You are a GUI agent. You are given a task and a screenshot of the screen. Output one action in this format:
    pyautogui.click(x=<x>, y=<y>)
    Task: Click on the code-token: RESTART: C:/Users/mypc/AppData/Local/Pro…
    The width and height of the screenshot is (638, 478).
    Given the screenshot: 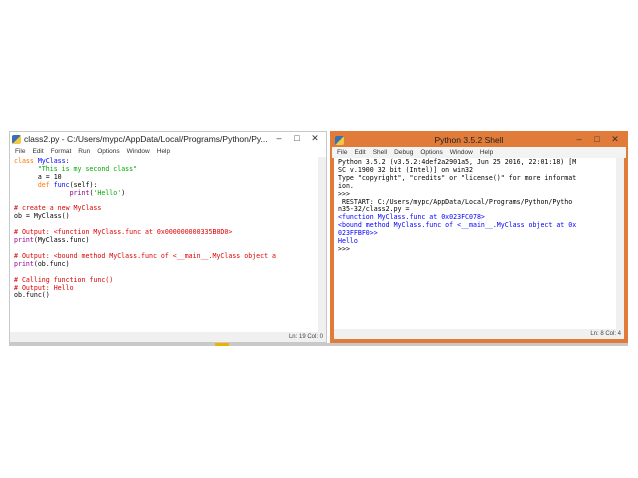 What is the action you would take?
    pyautogui.click(x=455, y=201)
    